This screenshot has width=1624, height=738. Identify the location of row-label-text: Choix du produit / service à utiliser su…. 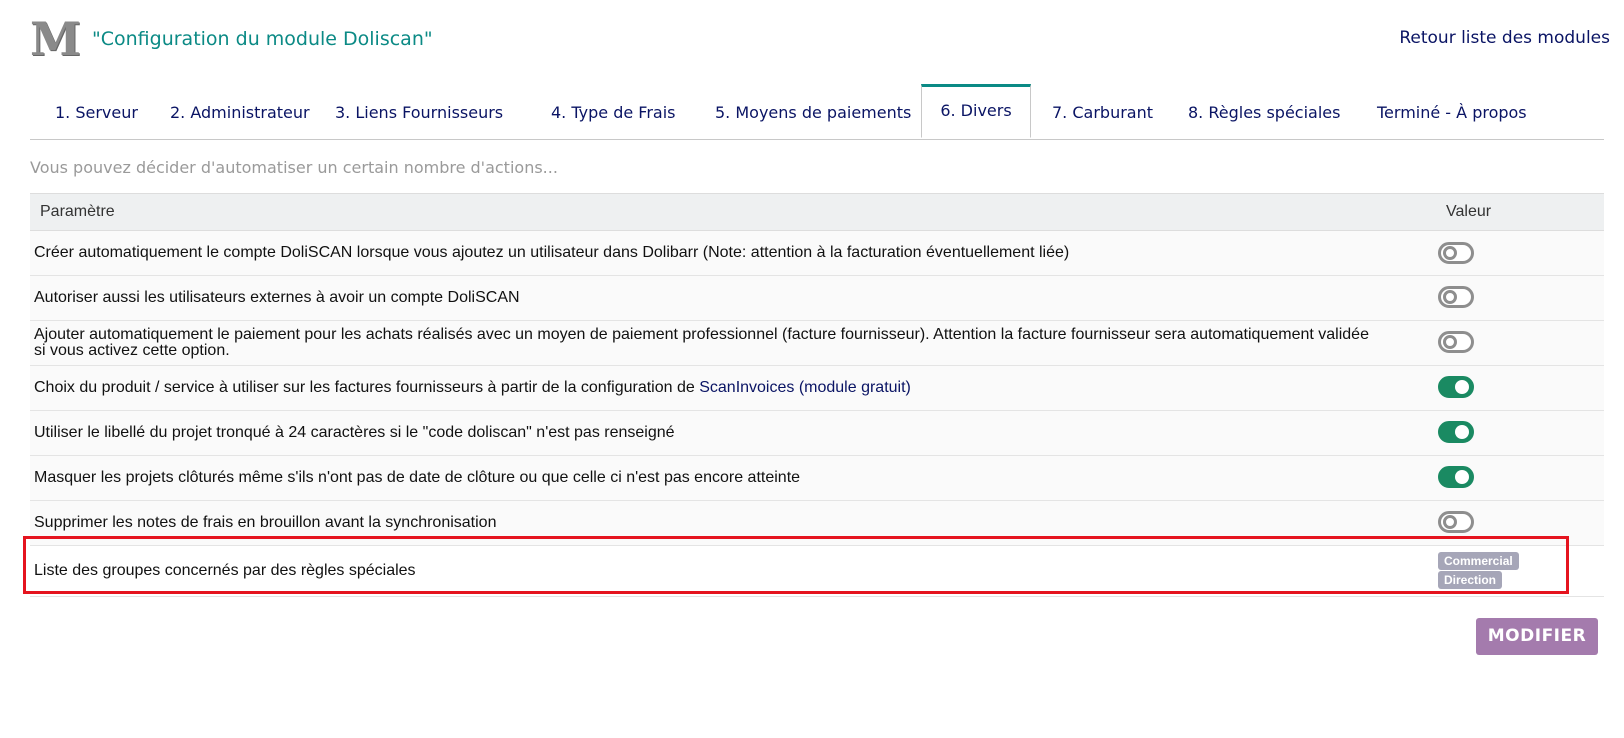
(367, 387).